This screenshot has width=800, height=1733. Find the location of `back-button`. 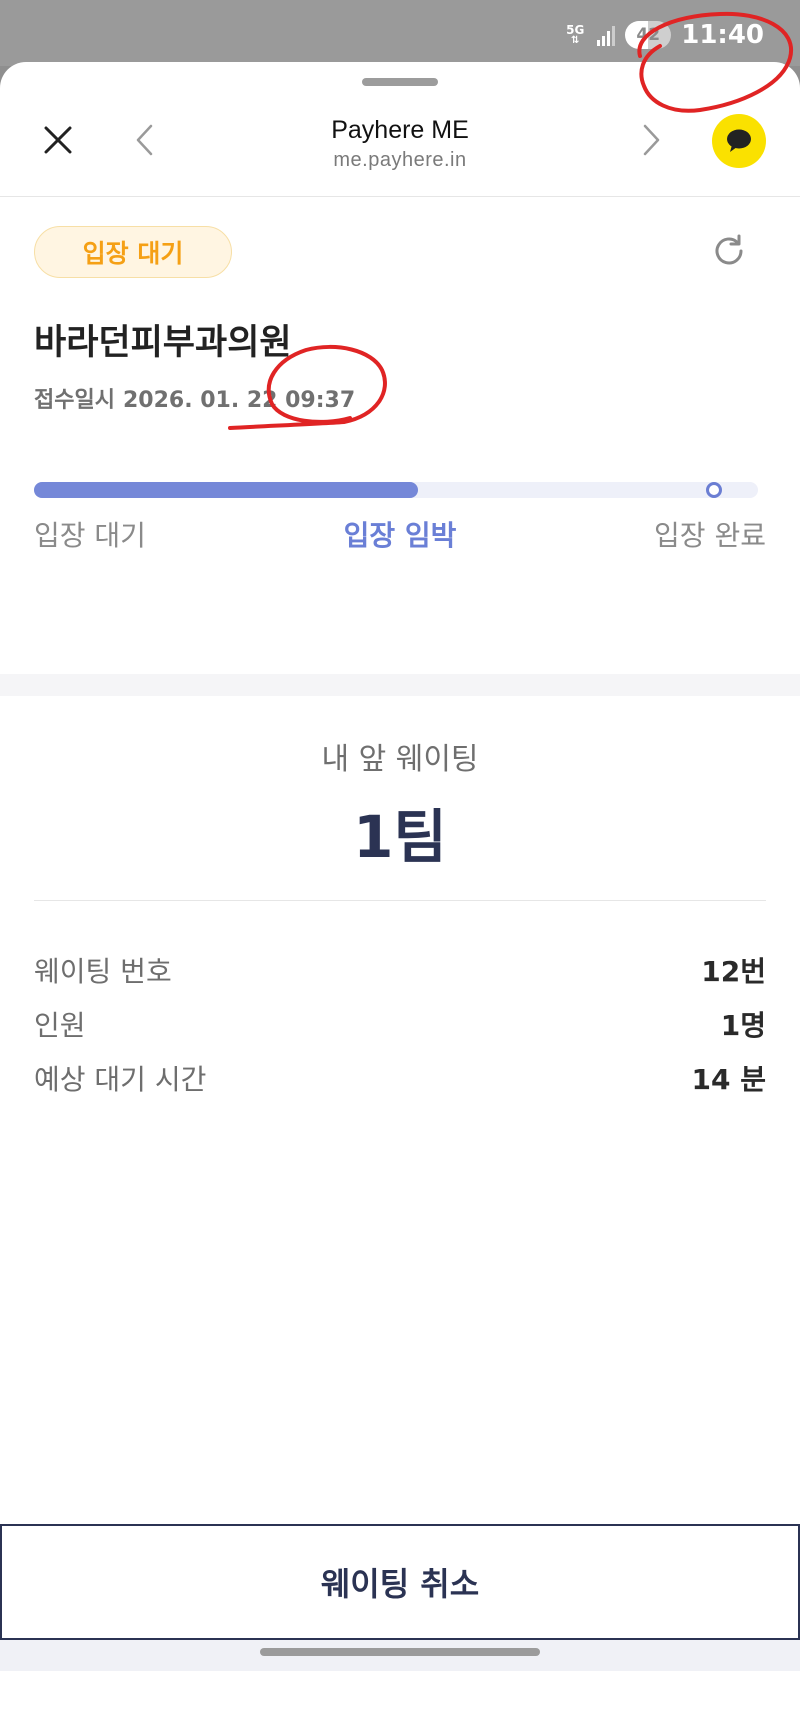

back-button is located at coordinates (144, 140).